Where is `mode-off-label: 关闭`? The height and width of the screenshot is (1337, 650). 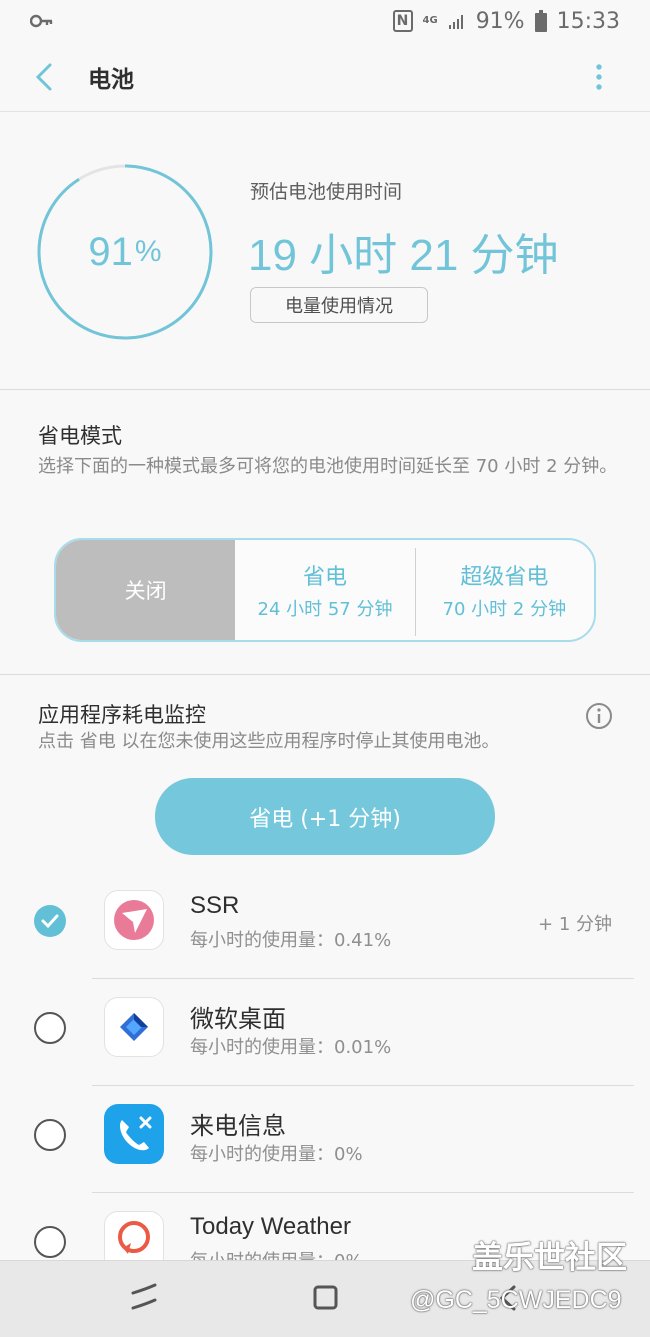 mode-off-label: 关闭 is located at coordinates (145, 591).